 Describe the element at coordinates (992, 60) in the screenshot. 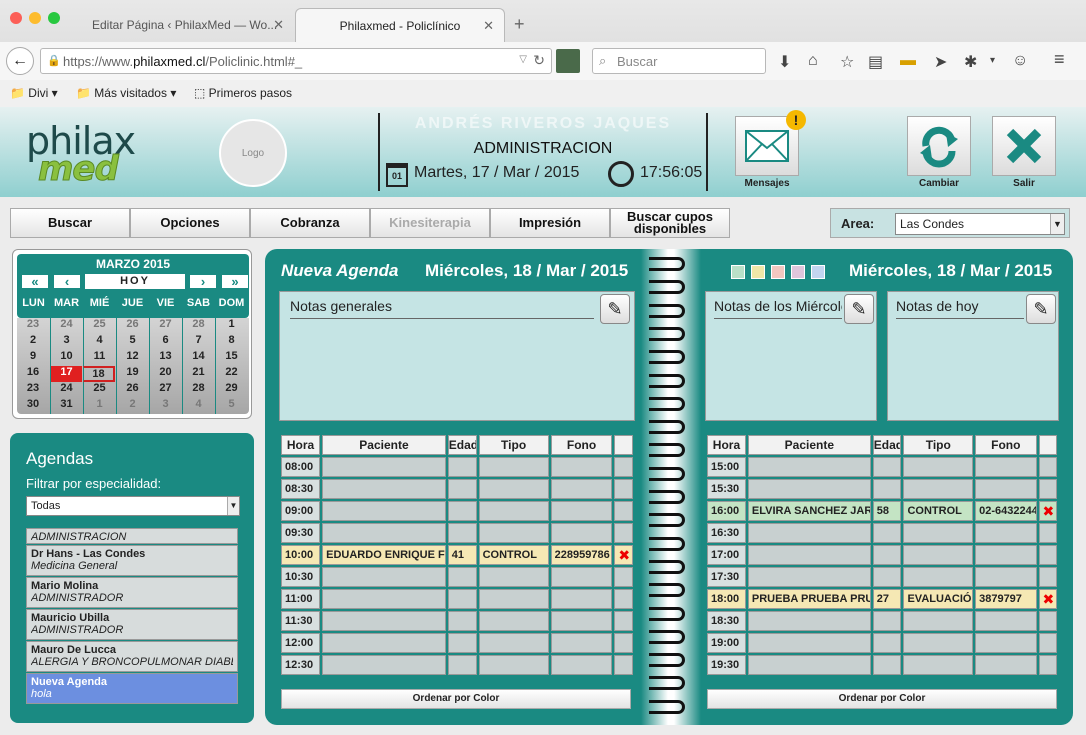

I see `extension-dropdown-icon: ▾` at that location.